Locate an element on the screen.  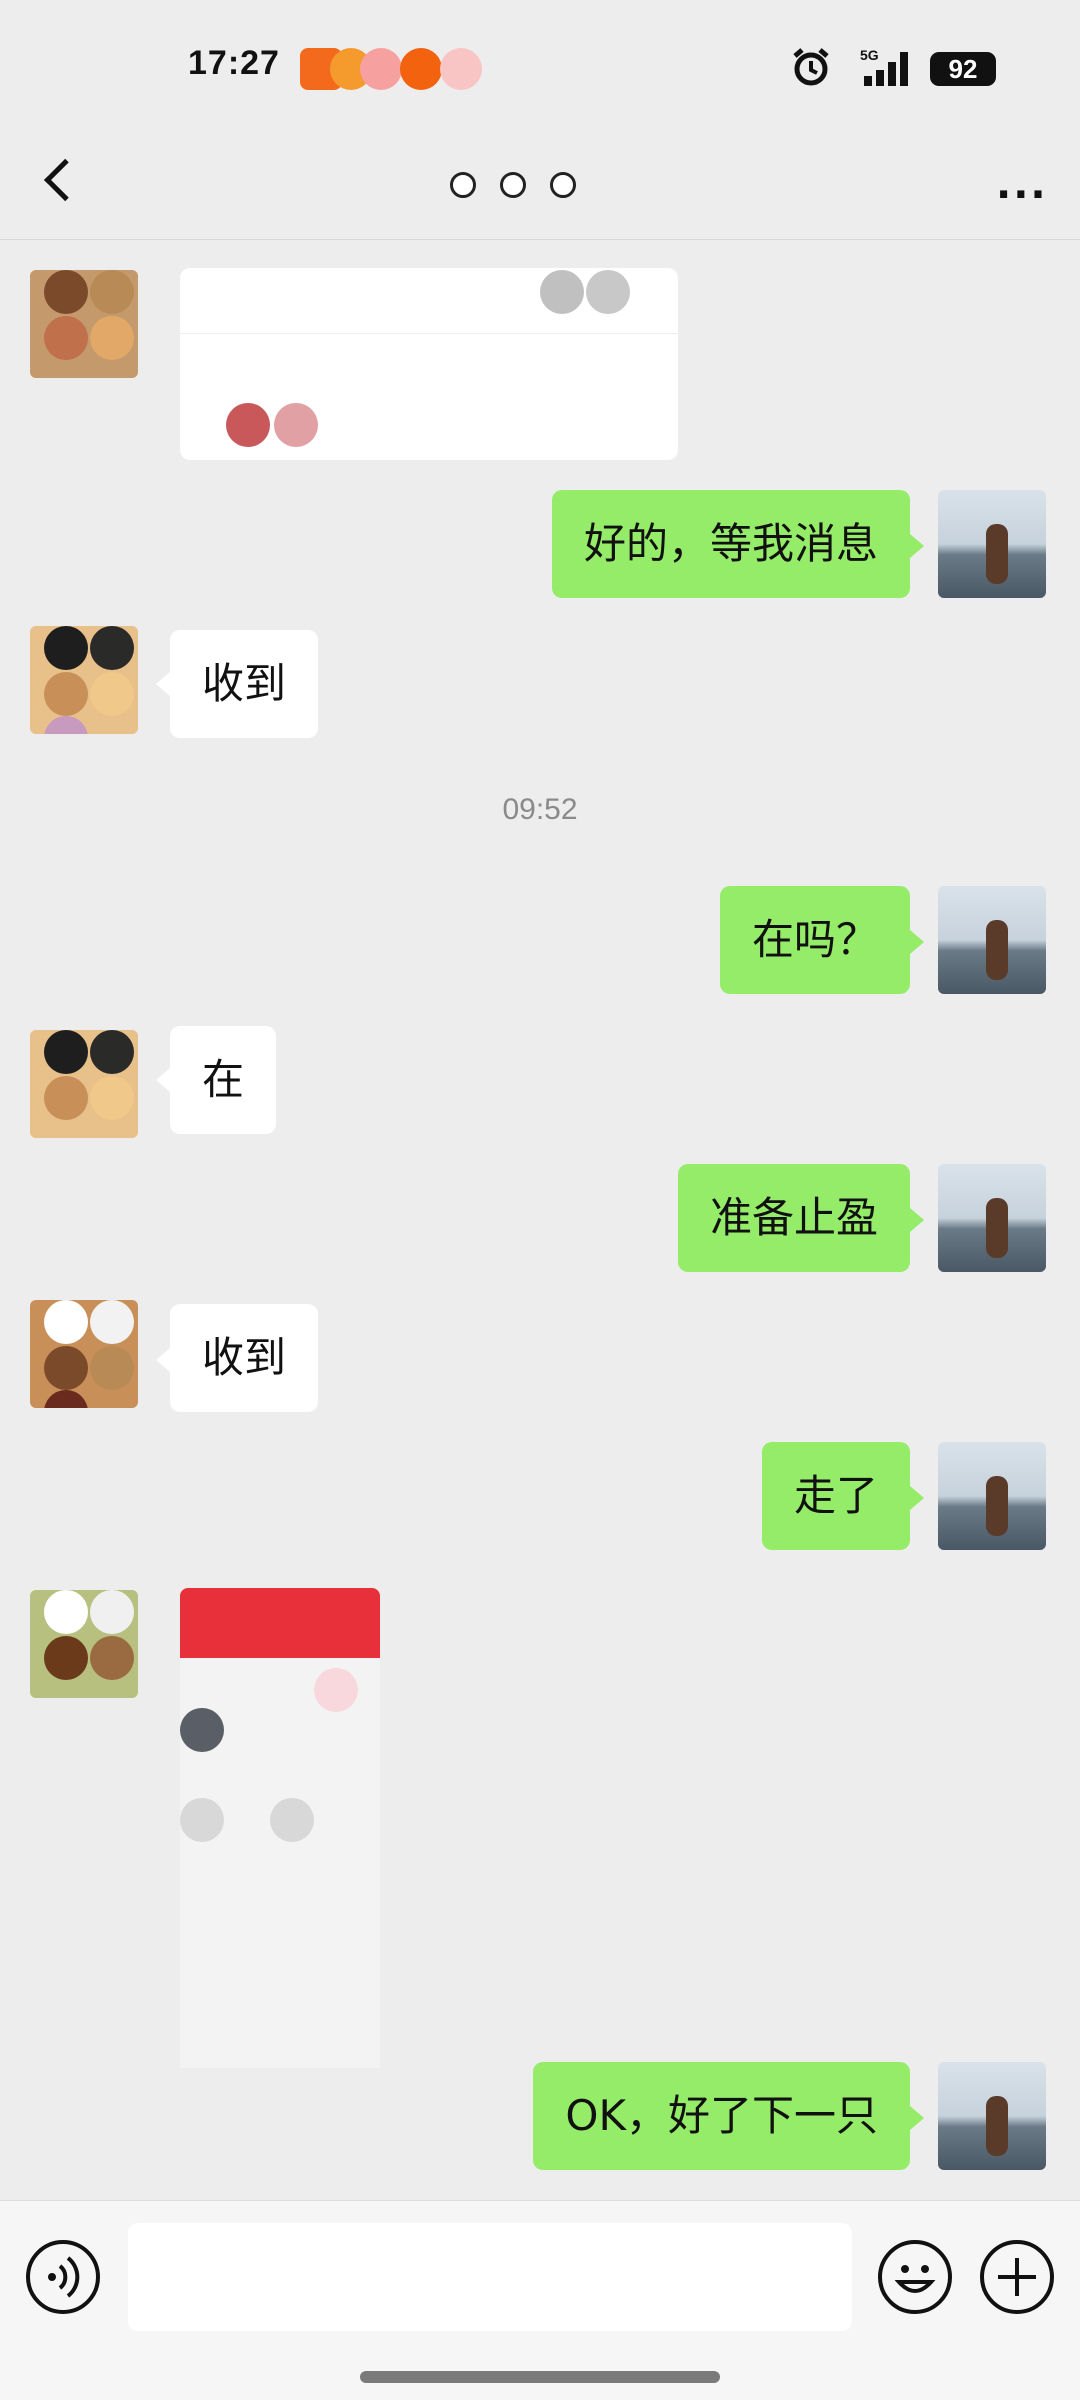
smile-icon is located at coordinates (915, 2279).